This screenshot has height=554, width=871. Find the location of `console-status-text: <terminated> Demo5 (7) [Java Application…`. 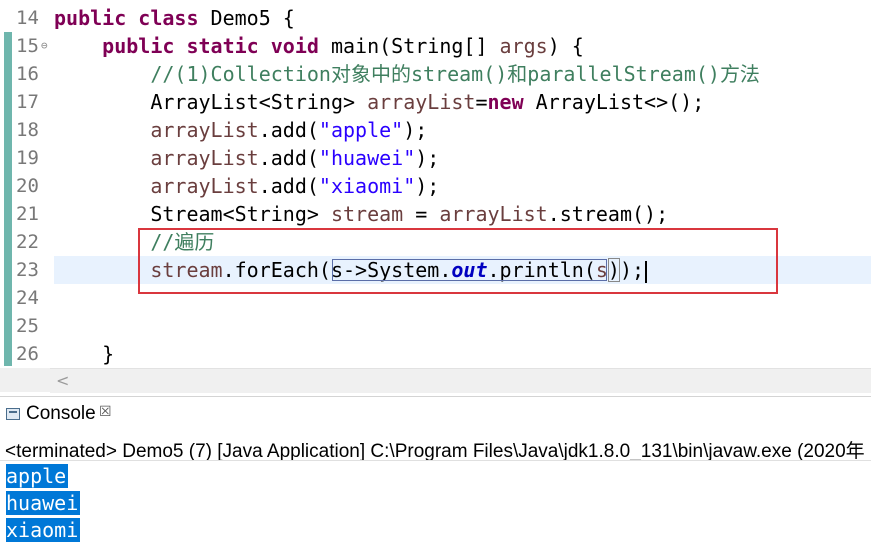

console-status-text: <terminated> Demo5 (7) [Java Application… is located at coordinates (435, 451).